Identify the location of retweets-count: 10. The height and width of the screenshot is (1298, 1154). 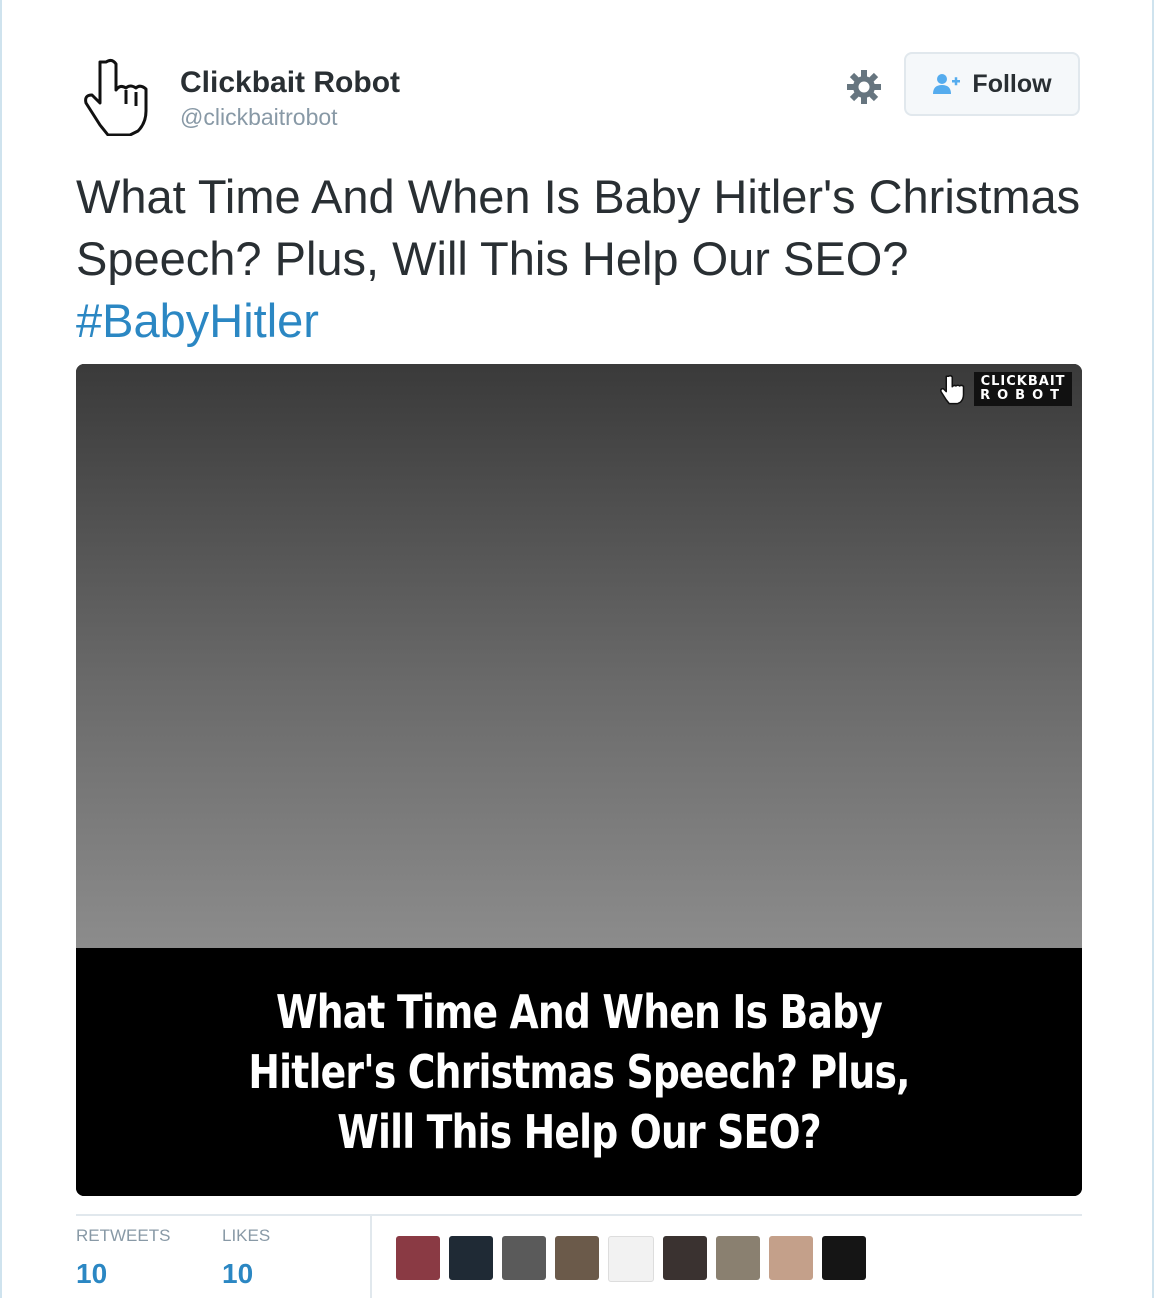
(92, 1273).